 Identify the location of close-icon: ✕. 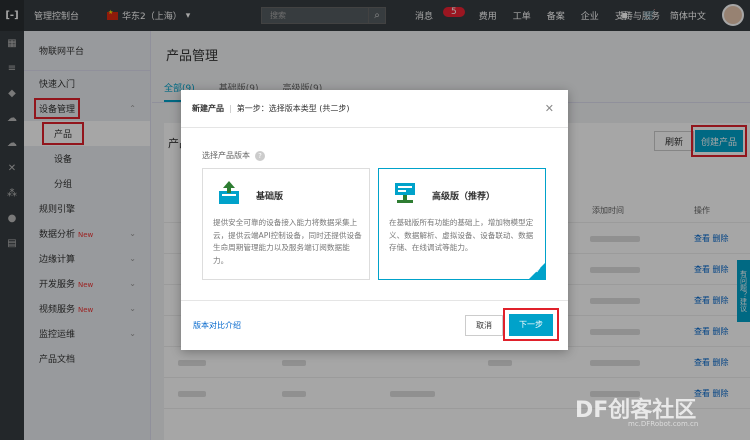
(549, 108).